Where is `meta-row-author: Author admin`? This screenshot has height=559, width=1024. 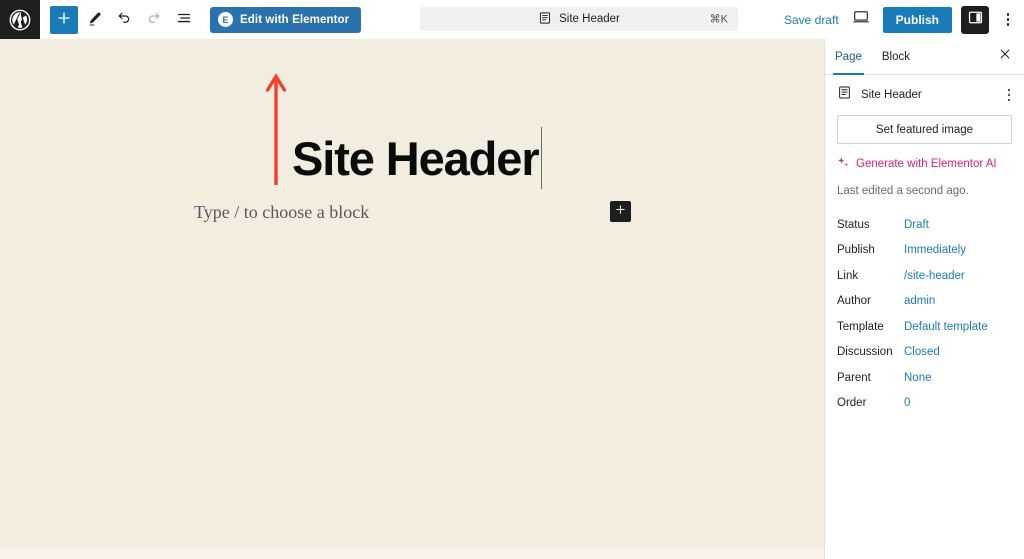 meta-row-author: Author admin is located at coordinates (924, 302).